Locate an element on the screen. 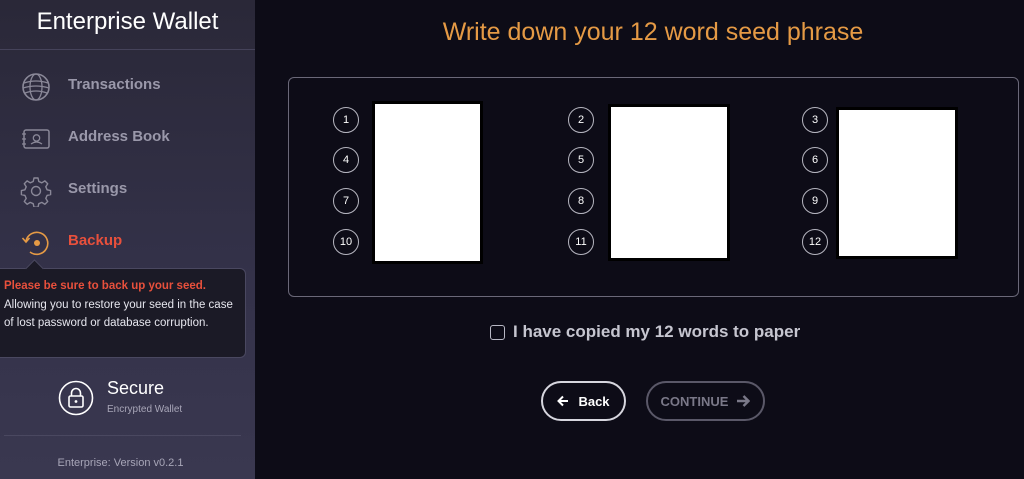 The image size is (1024, 479). sidebar-item-settings: Settings is located at coordinates (127, 190).